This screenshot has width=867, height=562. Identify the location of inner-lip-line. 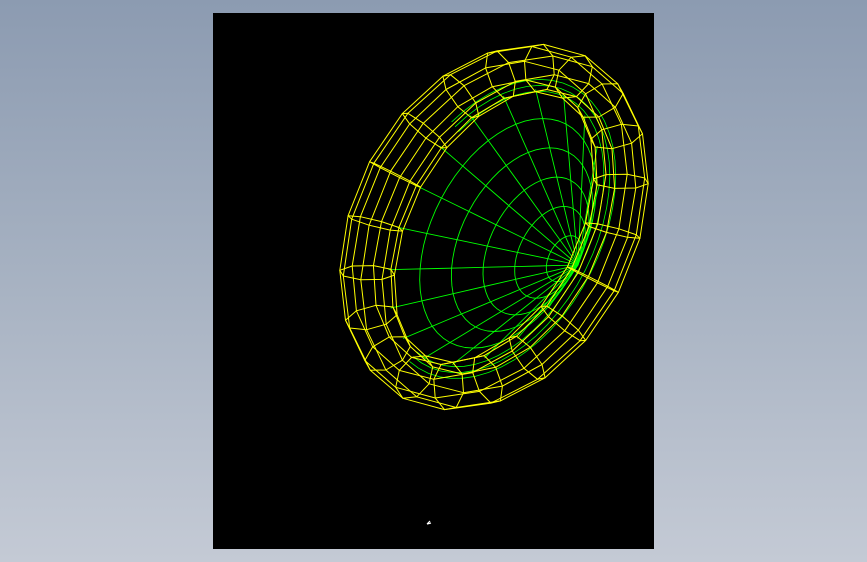
(511, 229).